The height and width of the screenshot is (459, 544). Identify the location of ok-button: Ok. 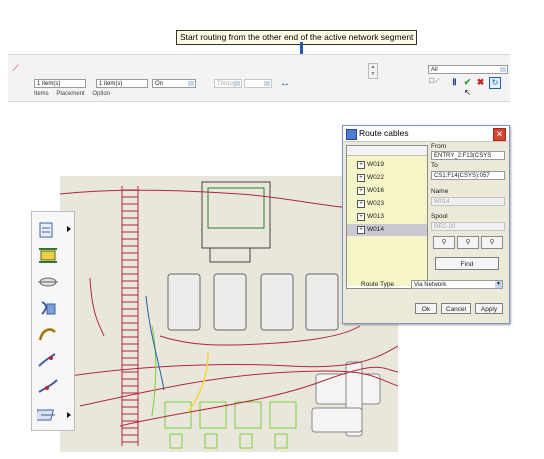
(426, 308).